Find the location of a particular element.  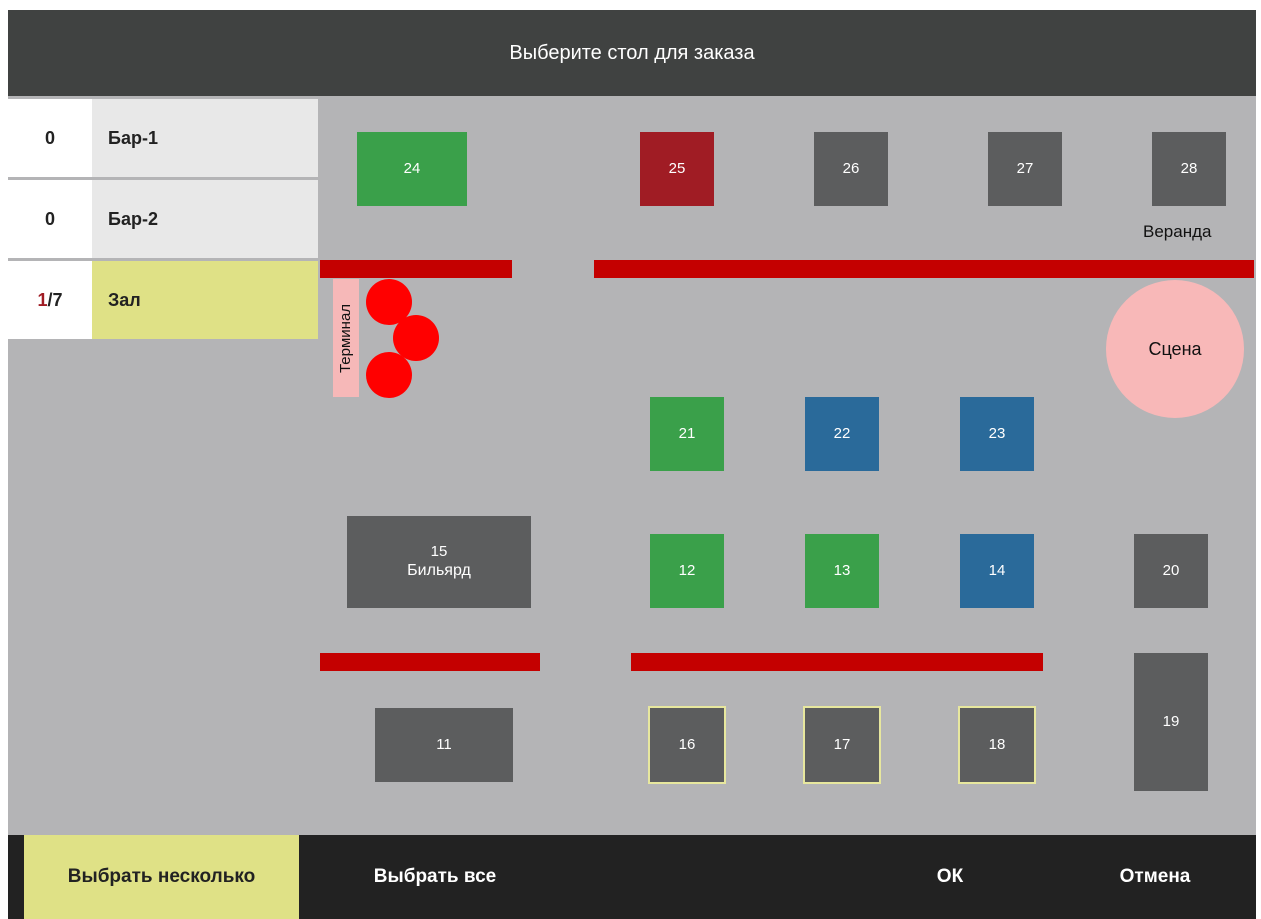

table-number: 15 is located at coordinates (439, 552).